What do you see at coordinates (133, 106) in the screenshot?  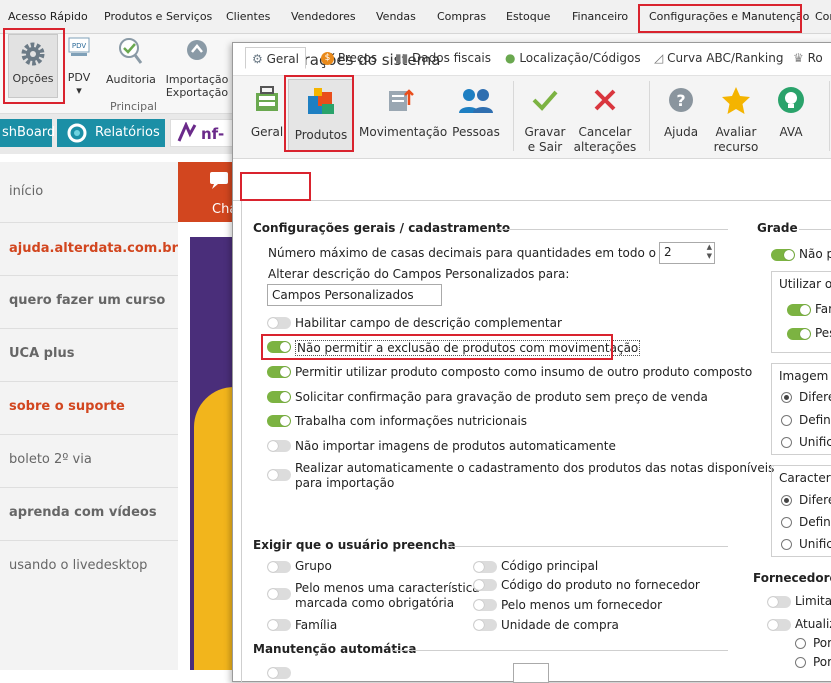 I see `ribbon-group-label: Principal` at bounding box center [133, 106].